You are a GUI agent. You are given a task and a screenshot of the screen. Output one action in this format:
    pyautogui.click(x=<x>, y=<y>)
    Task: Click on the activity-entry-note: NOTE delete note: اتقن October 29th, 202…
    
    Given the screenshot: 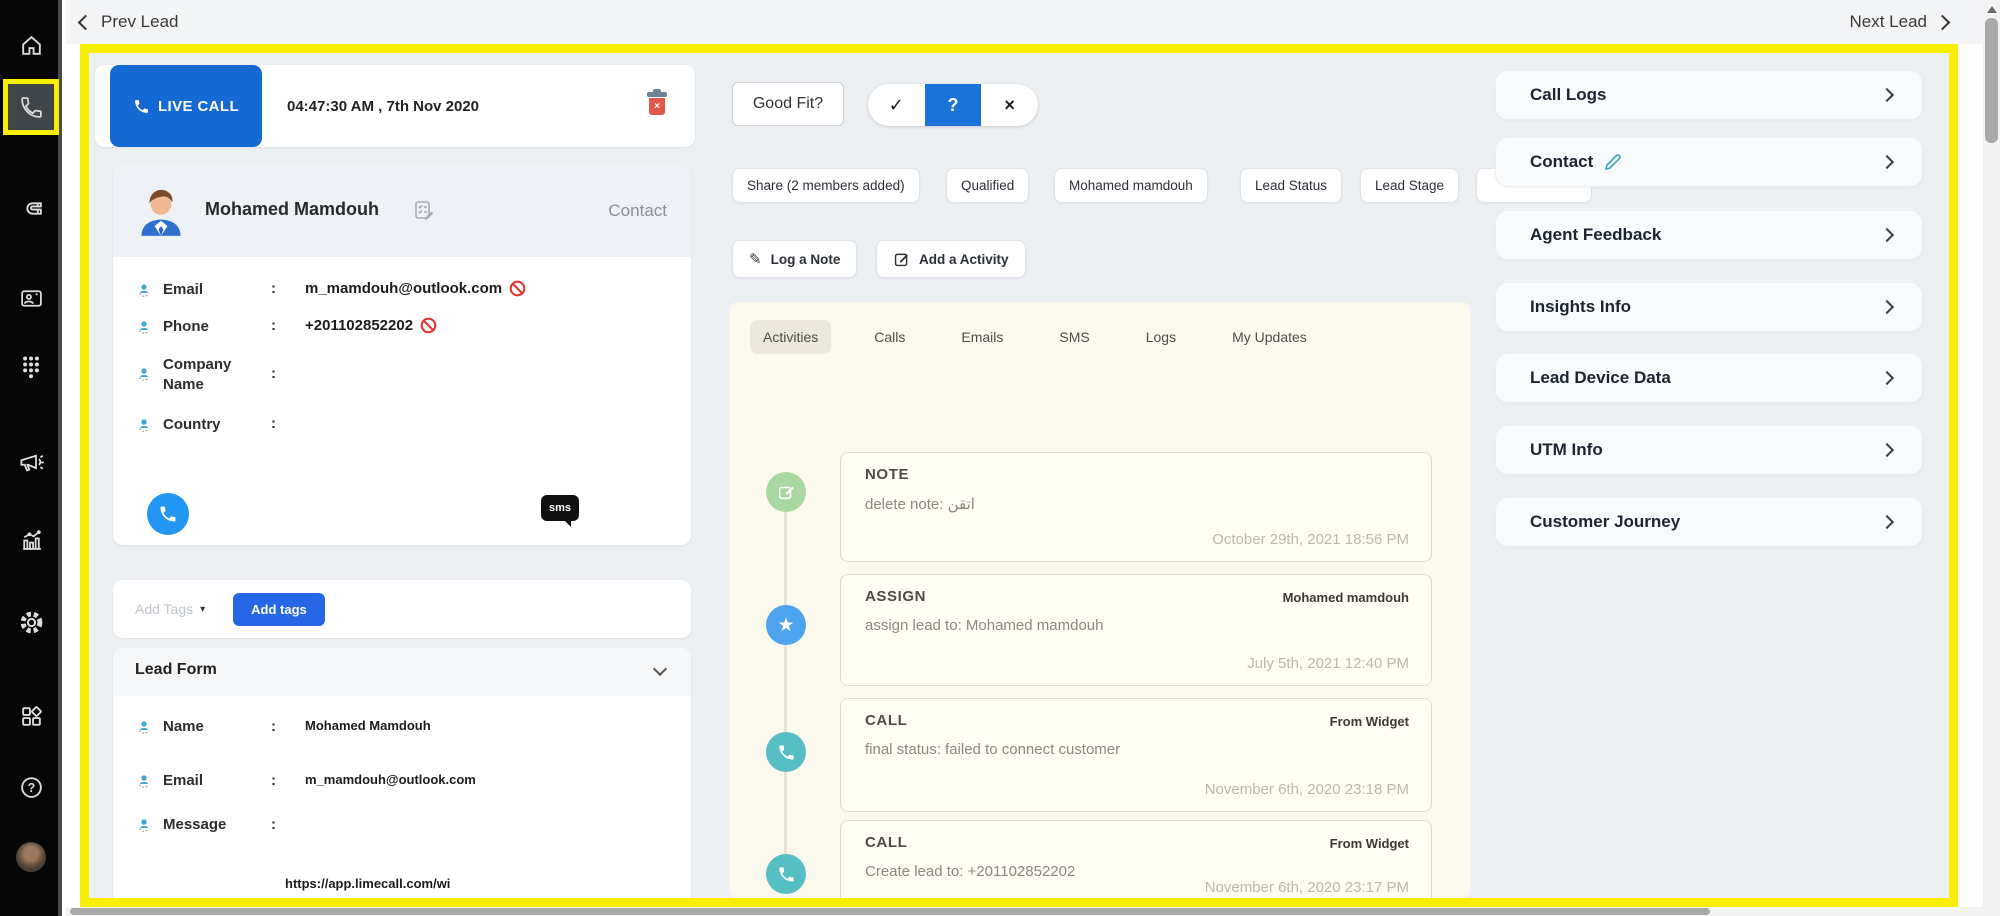 What is the action you would take?
    pyautogui.click(x=1136, y=507)
    